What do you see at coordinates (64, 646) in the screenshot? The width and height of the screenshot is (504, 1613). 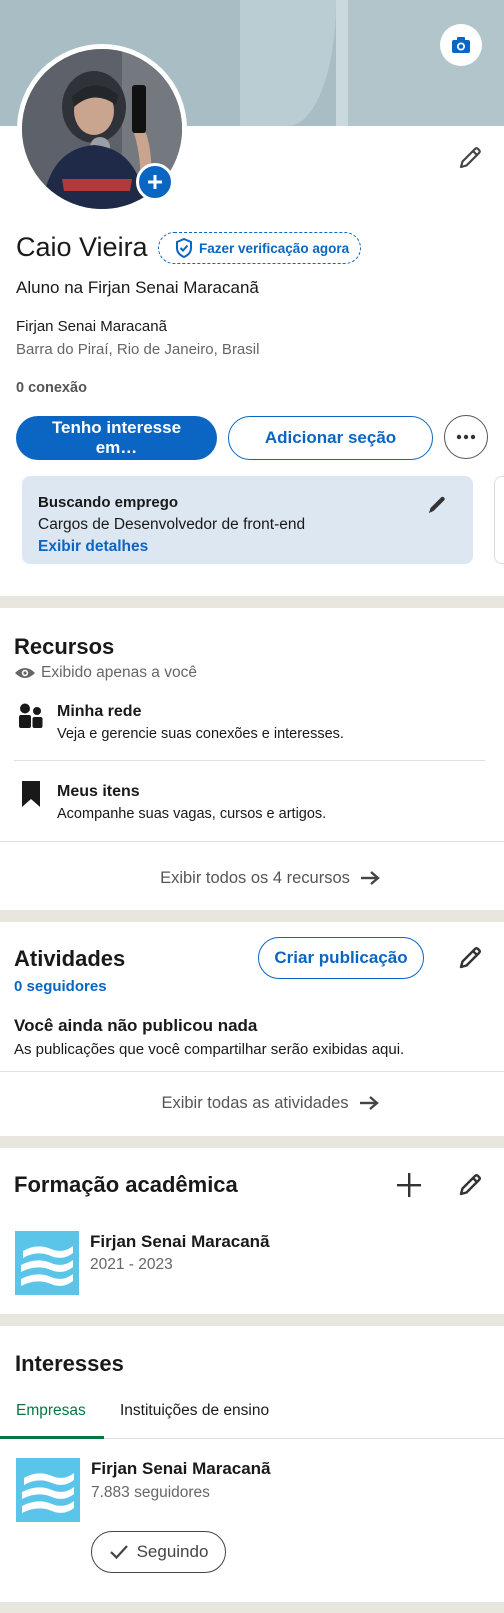 I see `resources-title: Recursos` at bounding box center [64, 646].